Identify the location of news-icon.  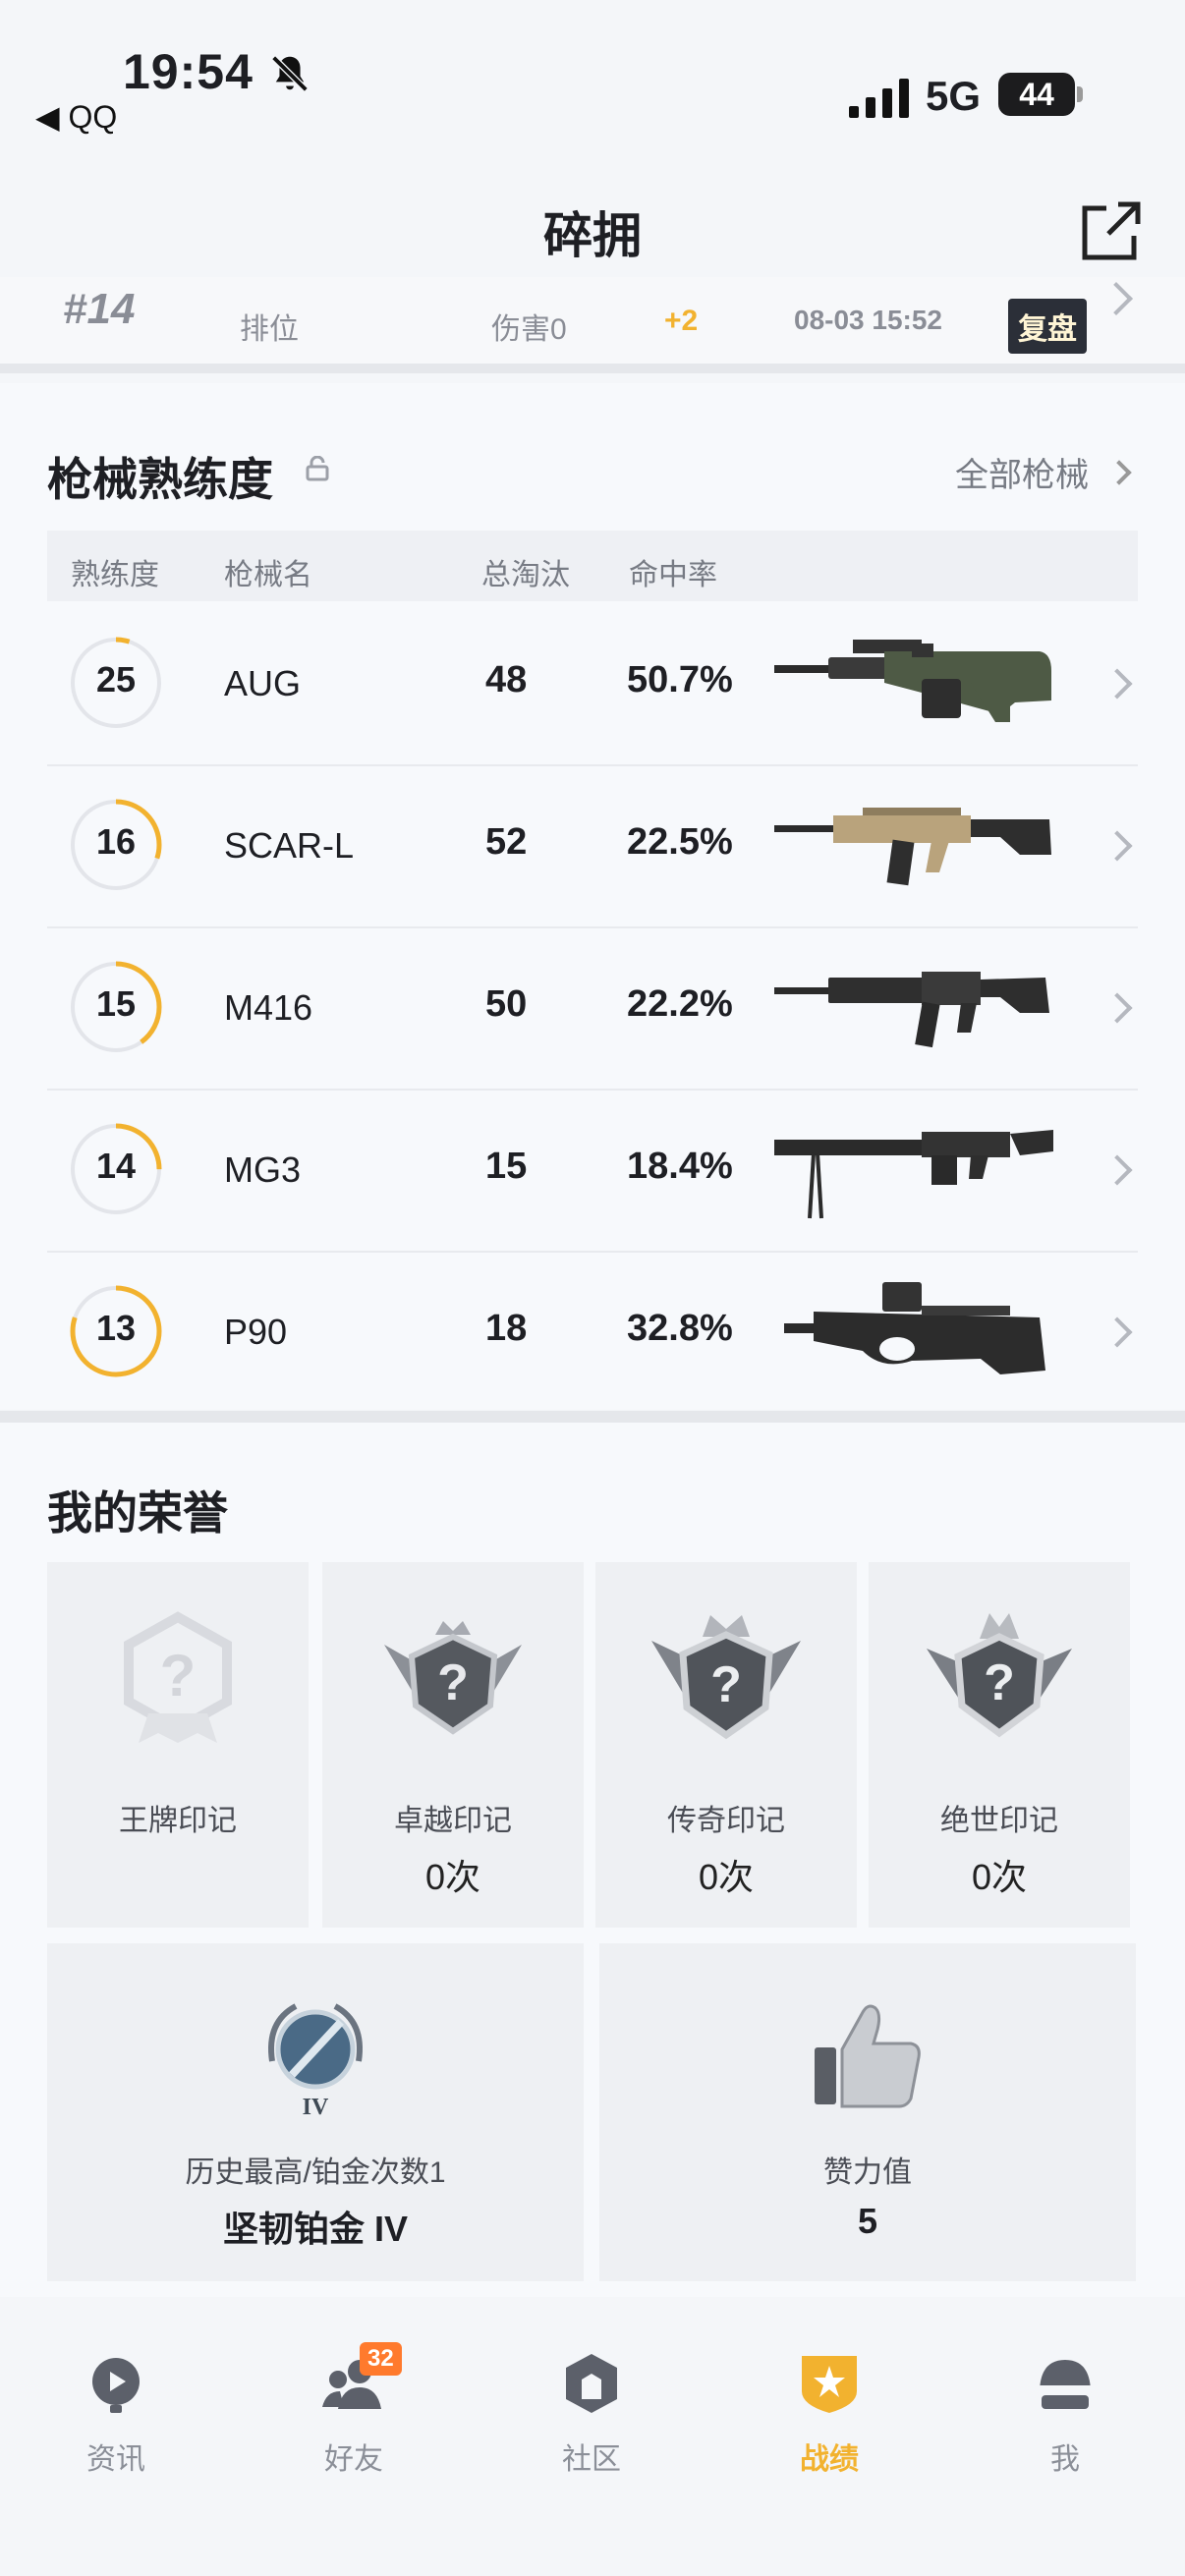
(116, 2385).